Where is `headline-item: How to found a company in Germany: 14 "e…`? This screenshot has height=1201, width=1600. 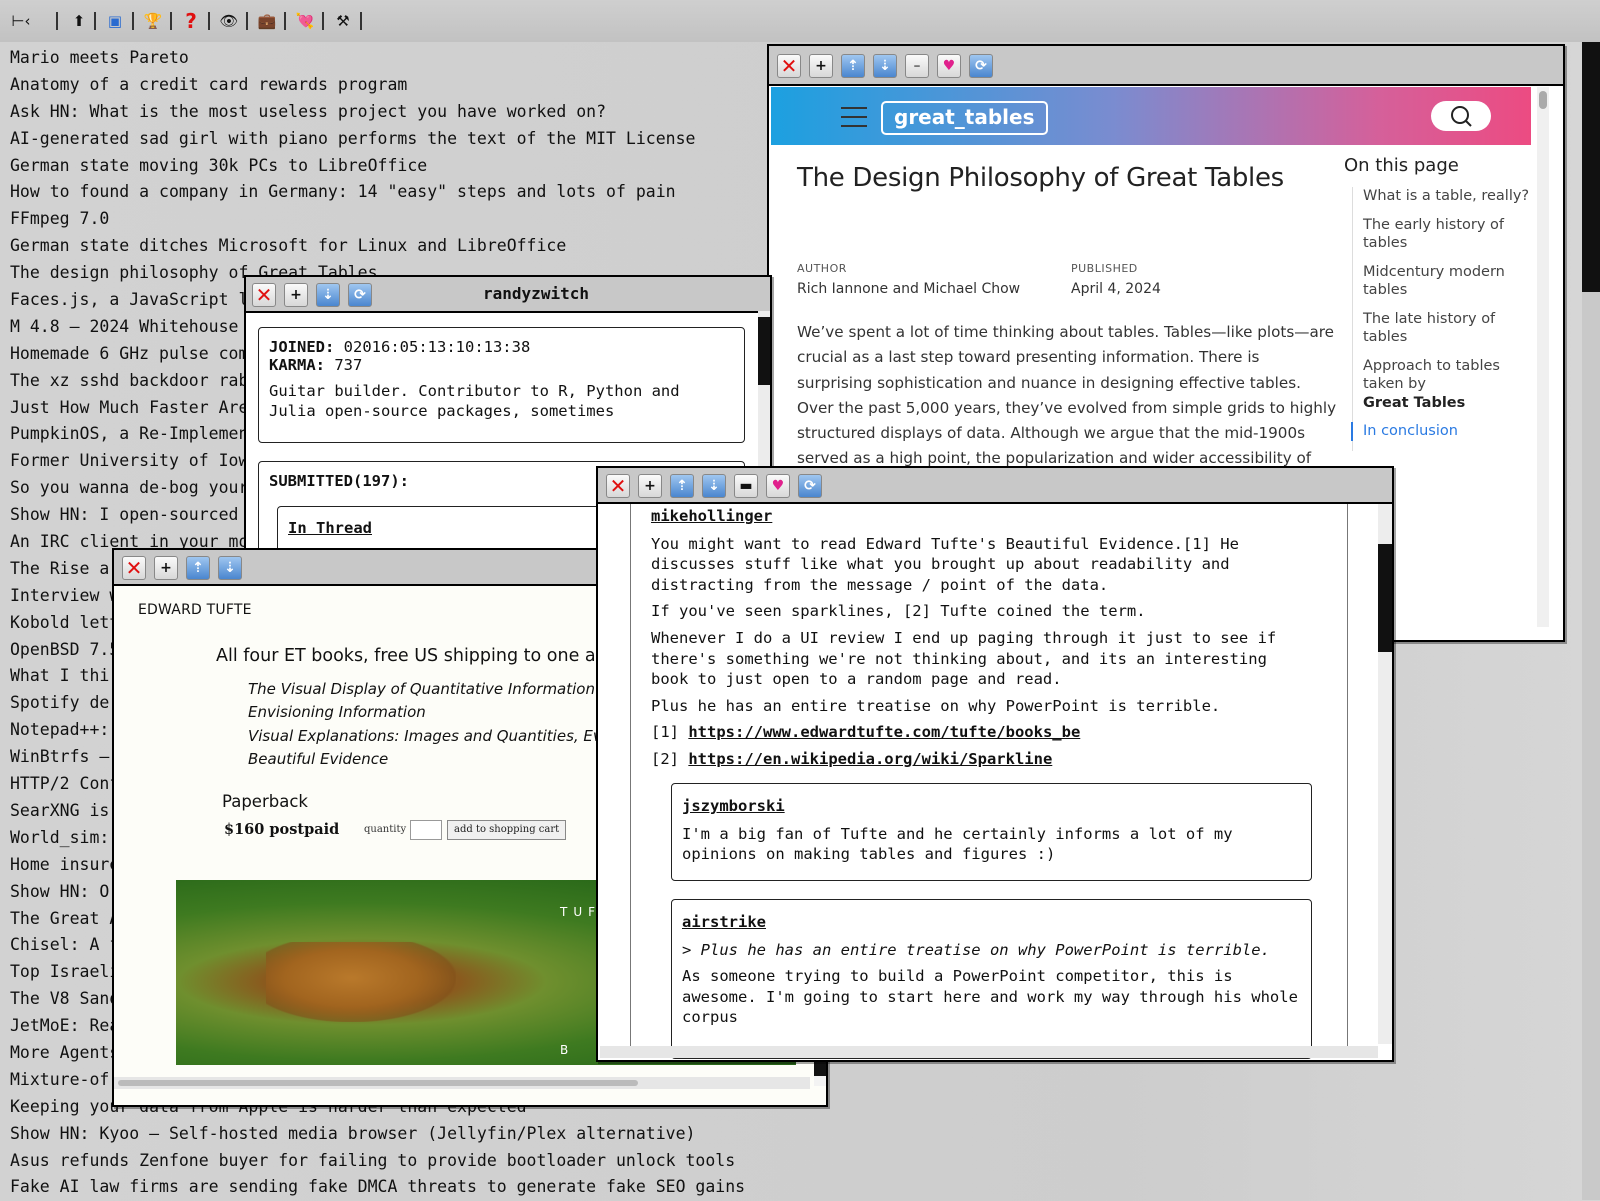 headline-item: How to found a company in Germany: 14 "e… is located at coordinates (377, 192).